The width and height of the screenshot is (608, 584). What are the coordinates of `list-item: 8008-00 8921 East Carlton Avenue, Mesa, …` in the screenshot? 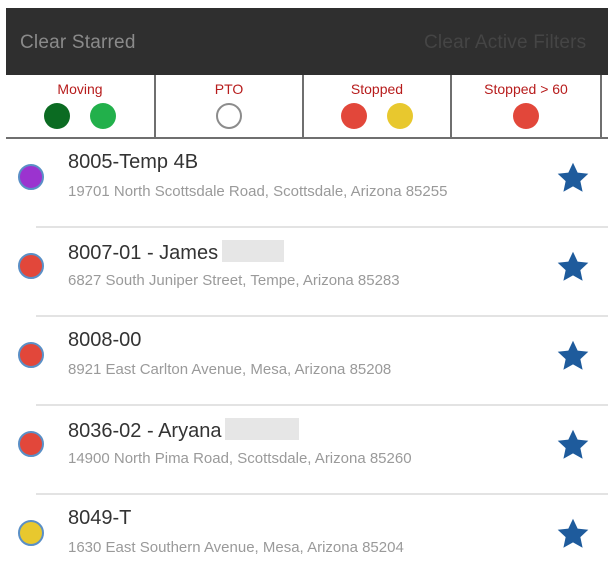 It's located at (307, 362).